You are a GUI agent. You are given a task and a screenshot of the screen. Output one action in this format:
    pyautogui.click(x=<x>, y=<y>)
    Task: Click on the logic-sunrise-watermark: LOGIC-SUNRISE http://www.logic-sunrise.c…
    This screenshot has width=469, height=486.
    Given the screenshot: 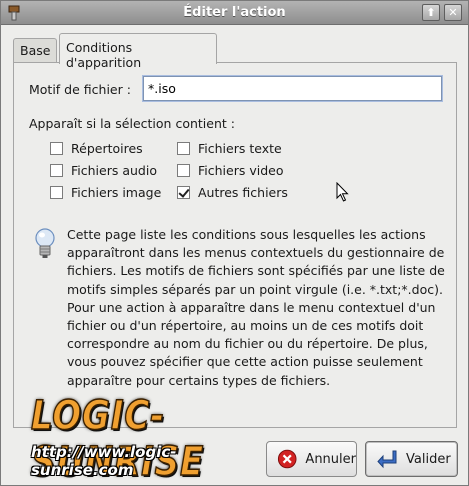 What is the action you would take?
    pyautogui.click(x=145, y=439)
    